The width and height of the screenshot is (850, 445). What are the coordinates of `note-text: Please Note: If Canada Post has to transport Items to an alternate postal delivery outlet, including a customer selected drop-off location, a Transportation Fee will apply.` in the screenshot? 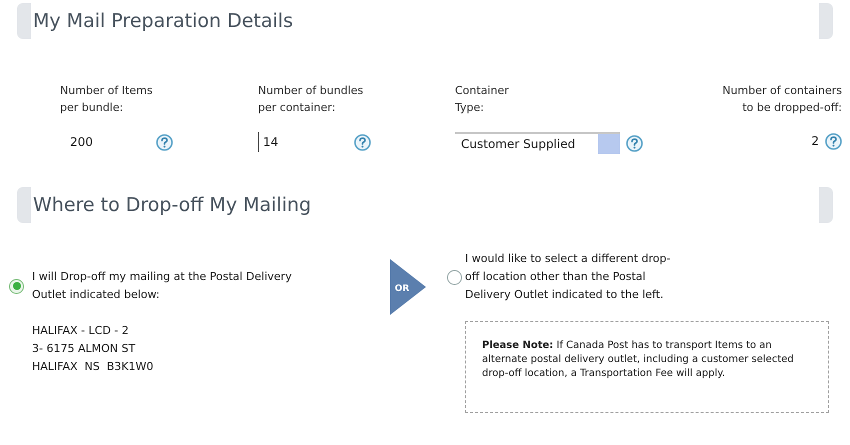 It's located at (638, 360).